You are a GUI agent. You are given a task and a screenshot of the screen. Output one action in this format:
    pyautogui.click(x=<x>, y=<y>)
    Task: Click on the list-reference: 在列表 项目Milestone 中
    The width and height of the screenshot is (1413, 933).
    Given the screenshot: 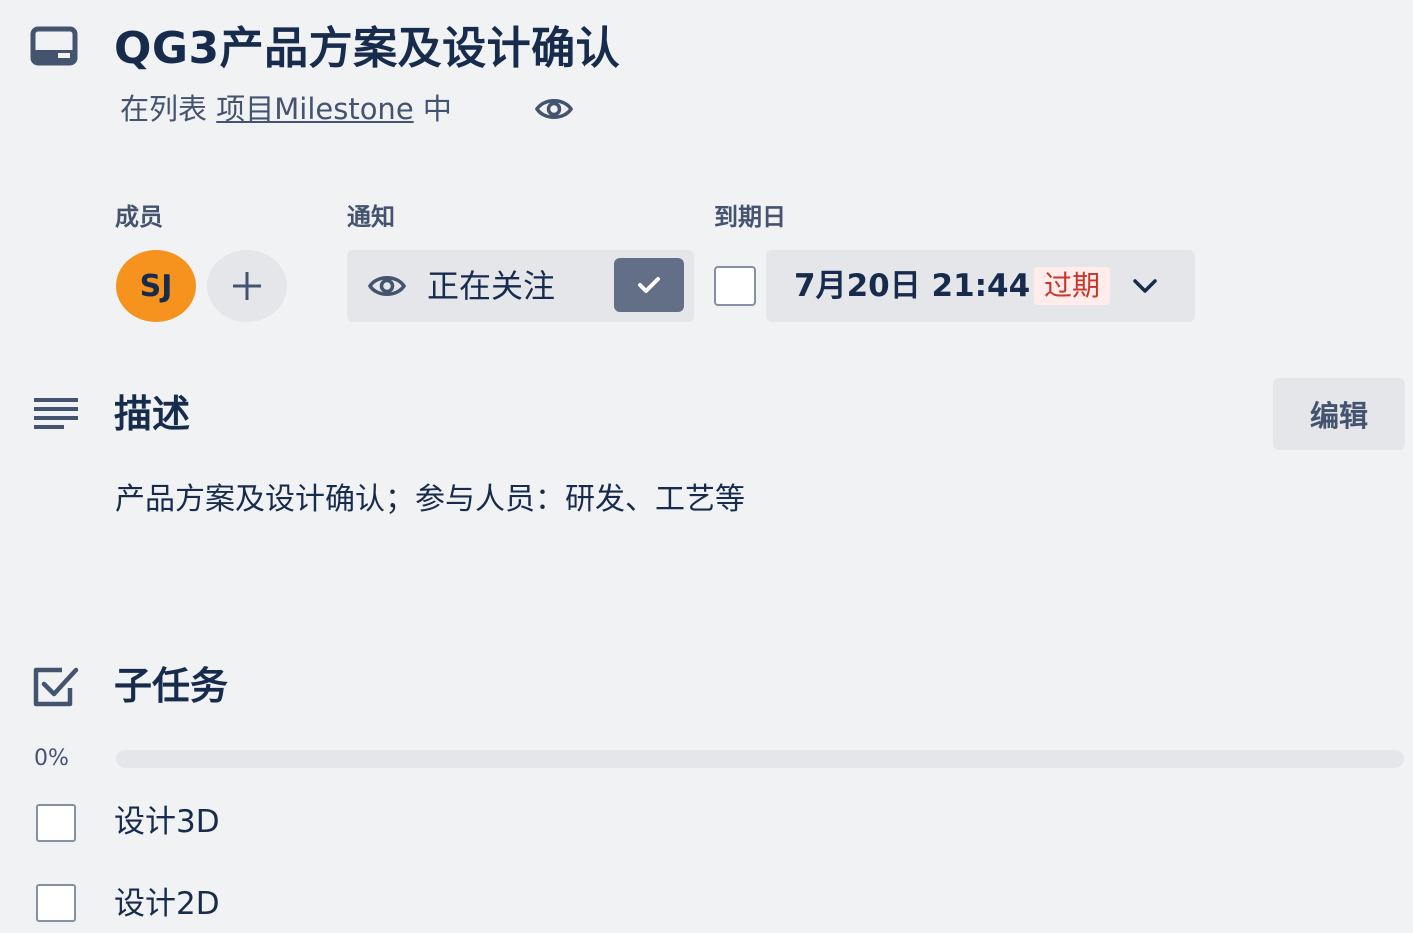 What is the action you would take?
    pyautogui.click(x=286, y=109)
    